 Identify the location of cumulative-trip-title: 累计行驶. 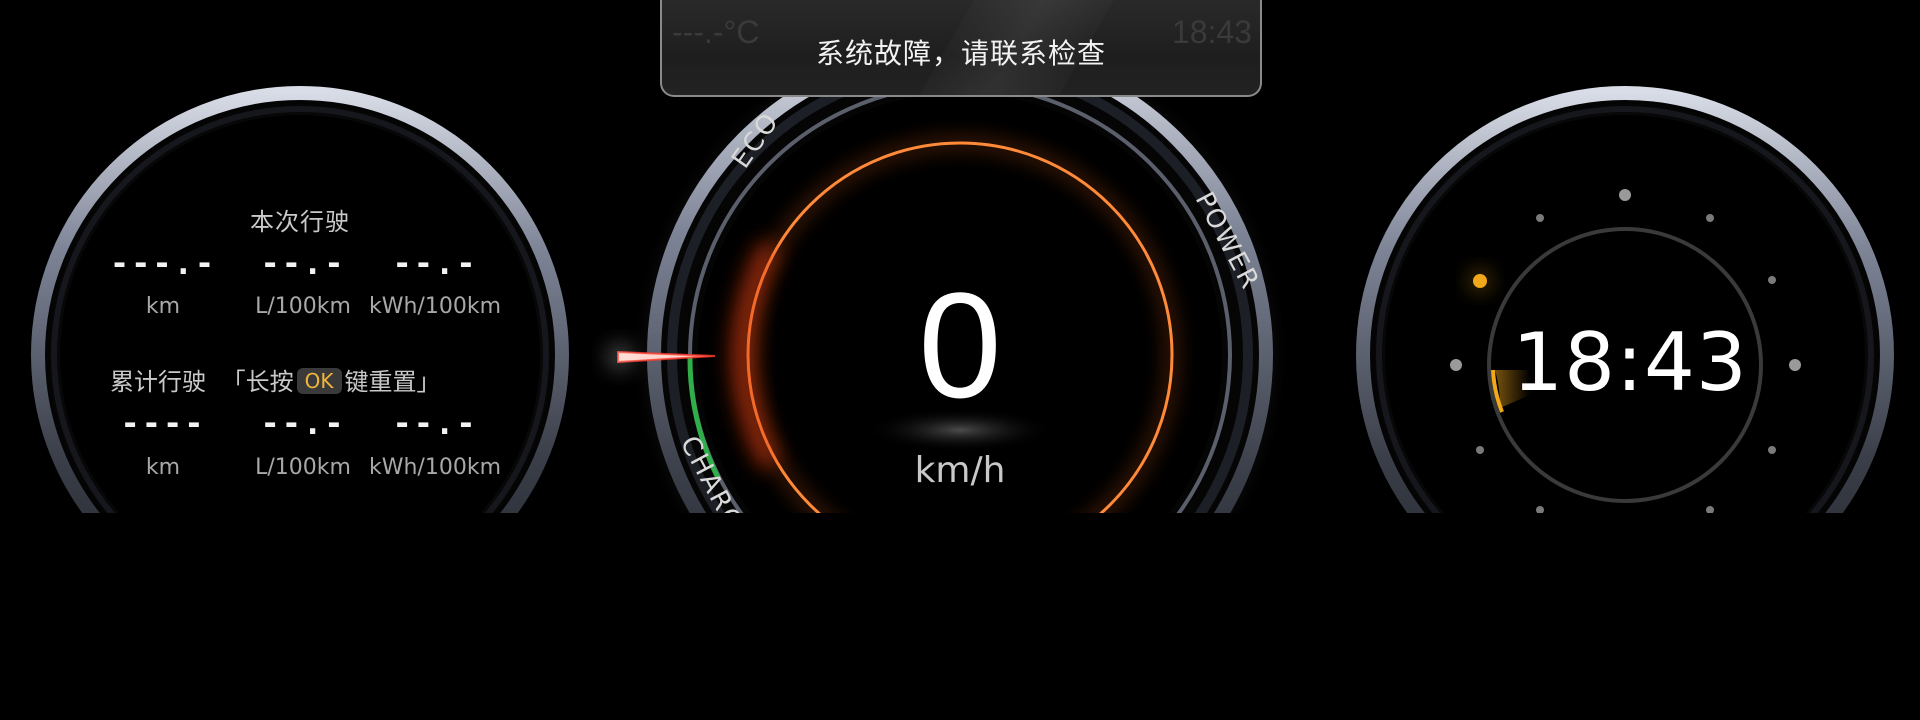
(158, 382).